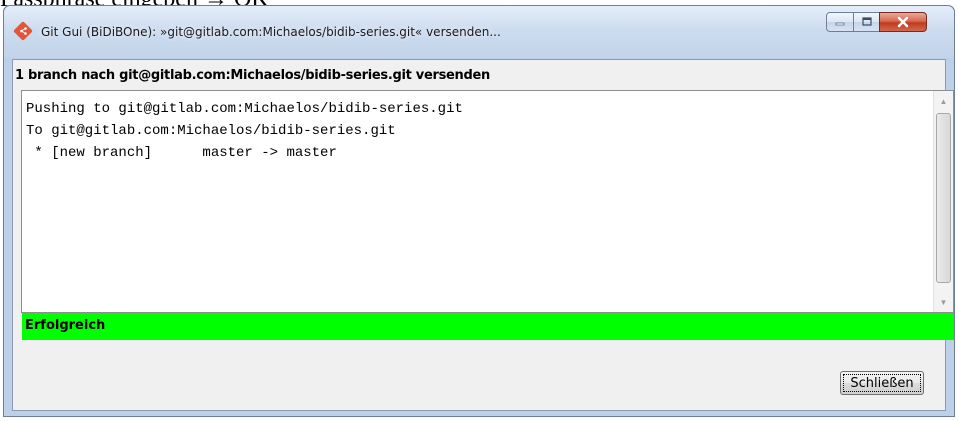 This screenshot has height=421, width=958. I want to click on vertical-scrollbar: ▲ ▼, so click(943, 201).